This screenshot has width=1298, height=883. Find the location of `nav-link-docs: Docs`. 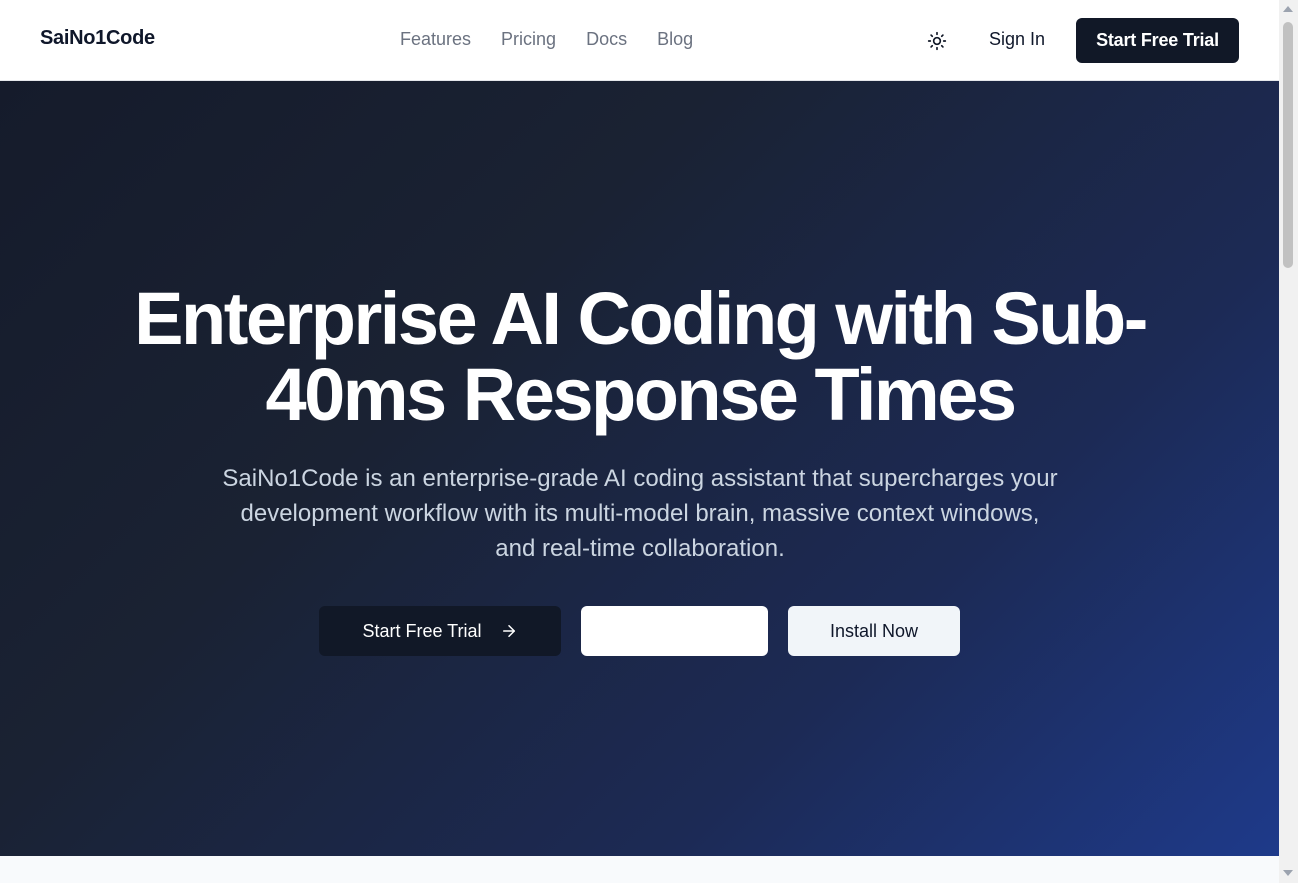

nav-link-docs: Docs is located at coordinates (606, 39).